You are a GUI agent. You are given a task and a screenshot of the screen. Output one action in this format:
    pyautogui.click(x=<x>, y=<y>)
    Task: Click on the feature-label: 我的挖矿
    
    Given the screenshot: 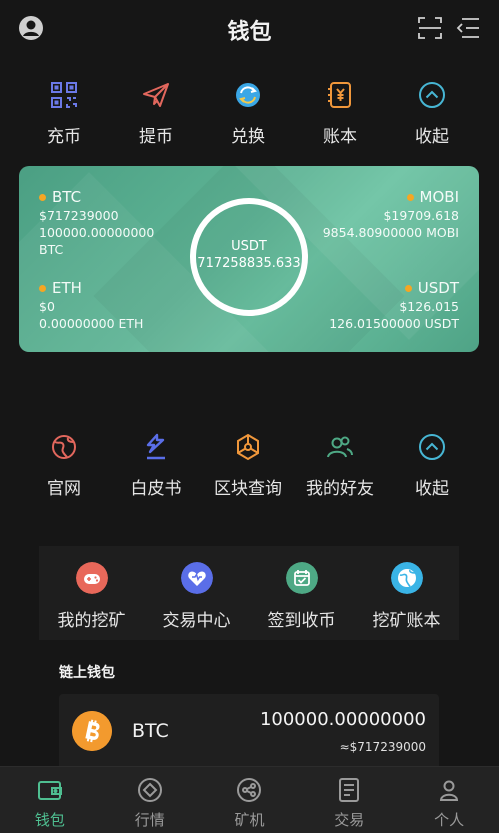 What is the action you would take?
    pyautogui.click(x=91, y=621)
    